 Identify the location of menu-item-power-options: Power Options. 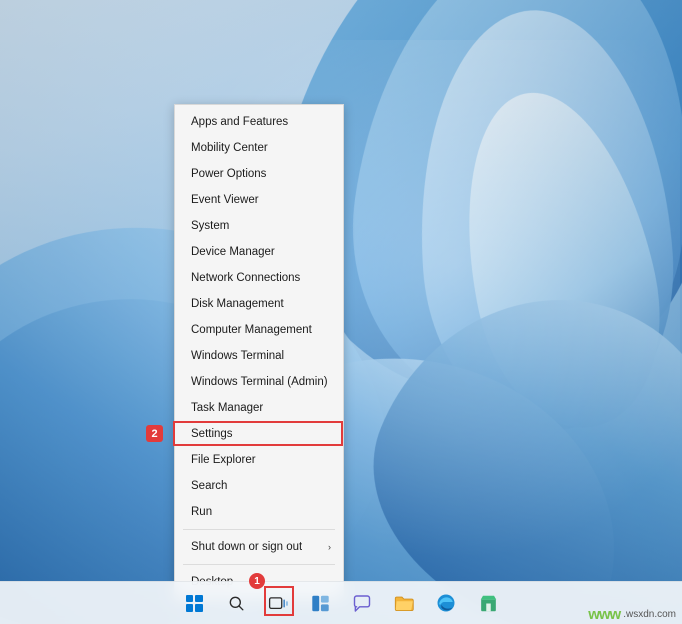
(259, 174).